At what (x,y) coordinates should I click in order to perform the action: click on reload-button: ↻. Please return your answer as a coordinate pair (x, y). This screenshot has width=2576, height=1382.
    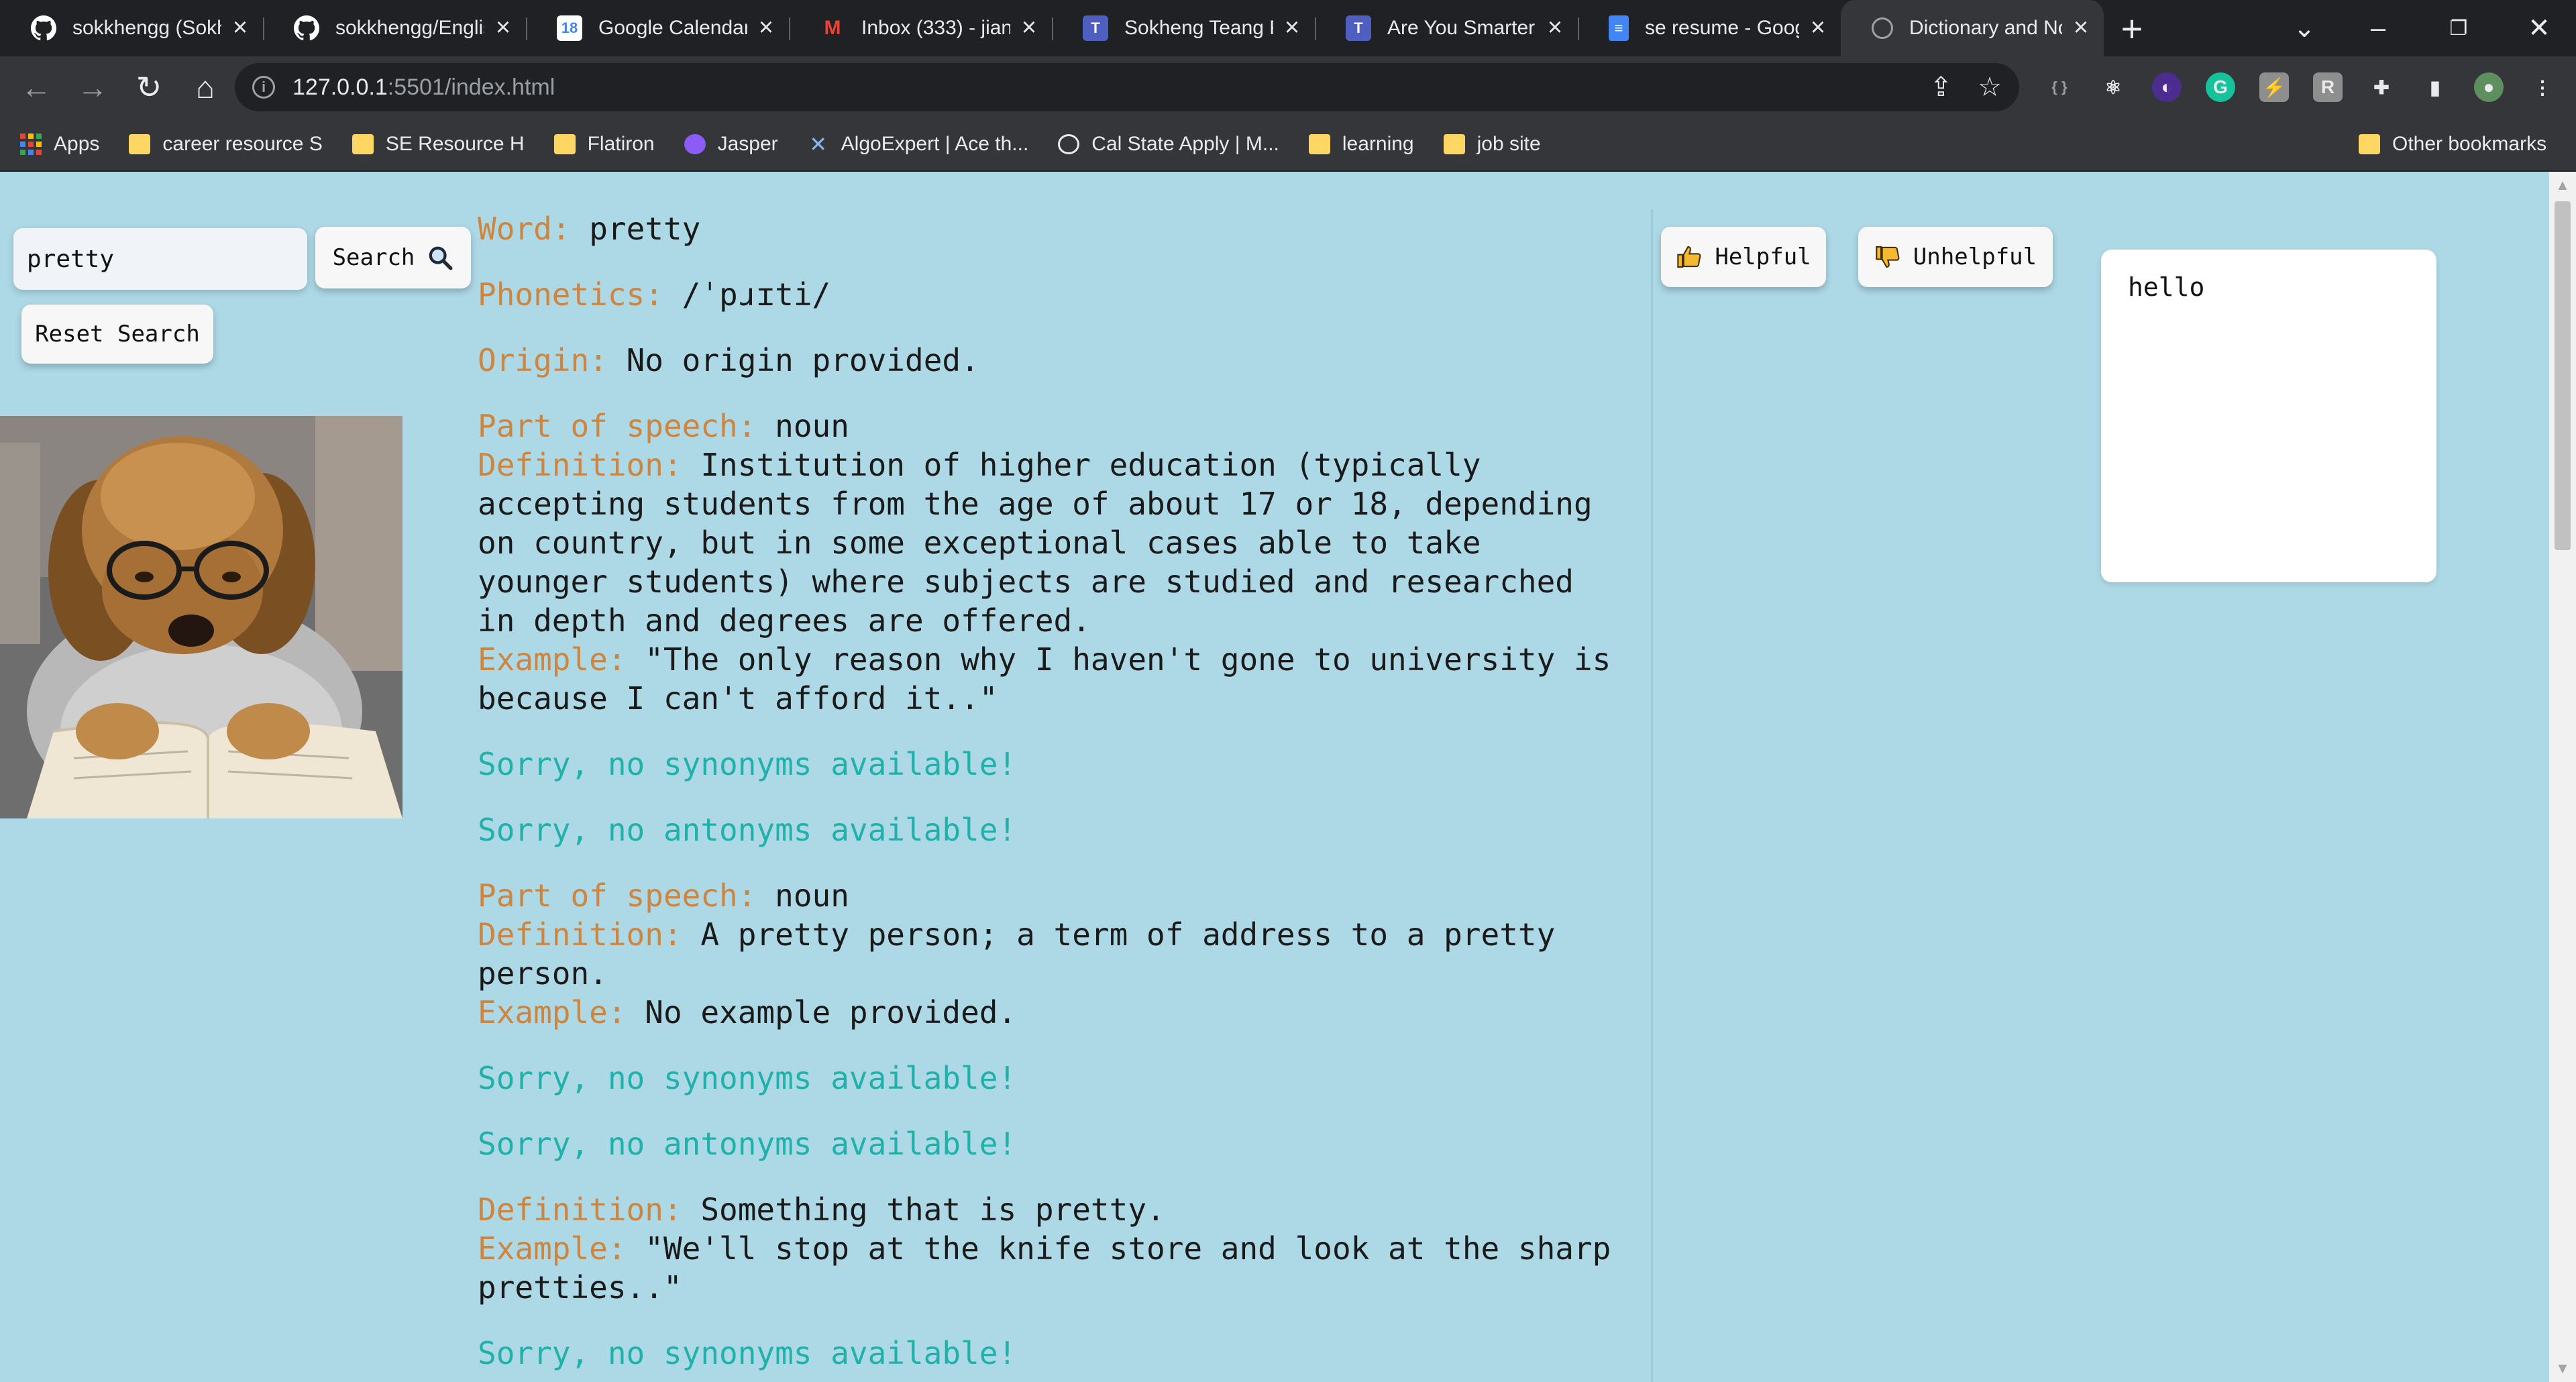
    Looking at the image, I should click on (149, 87).